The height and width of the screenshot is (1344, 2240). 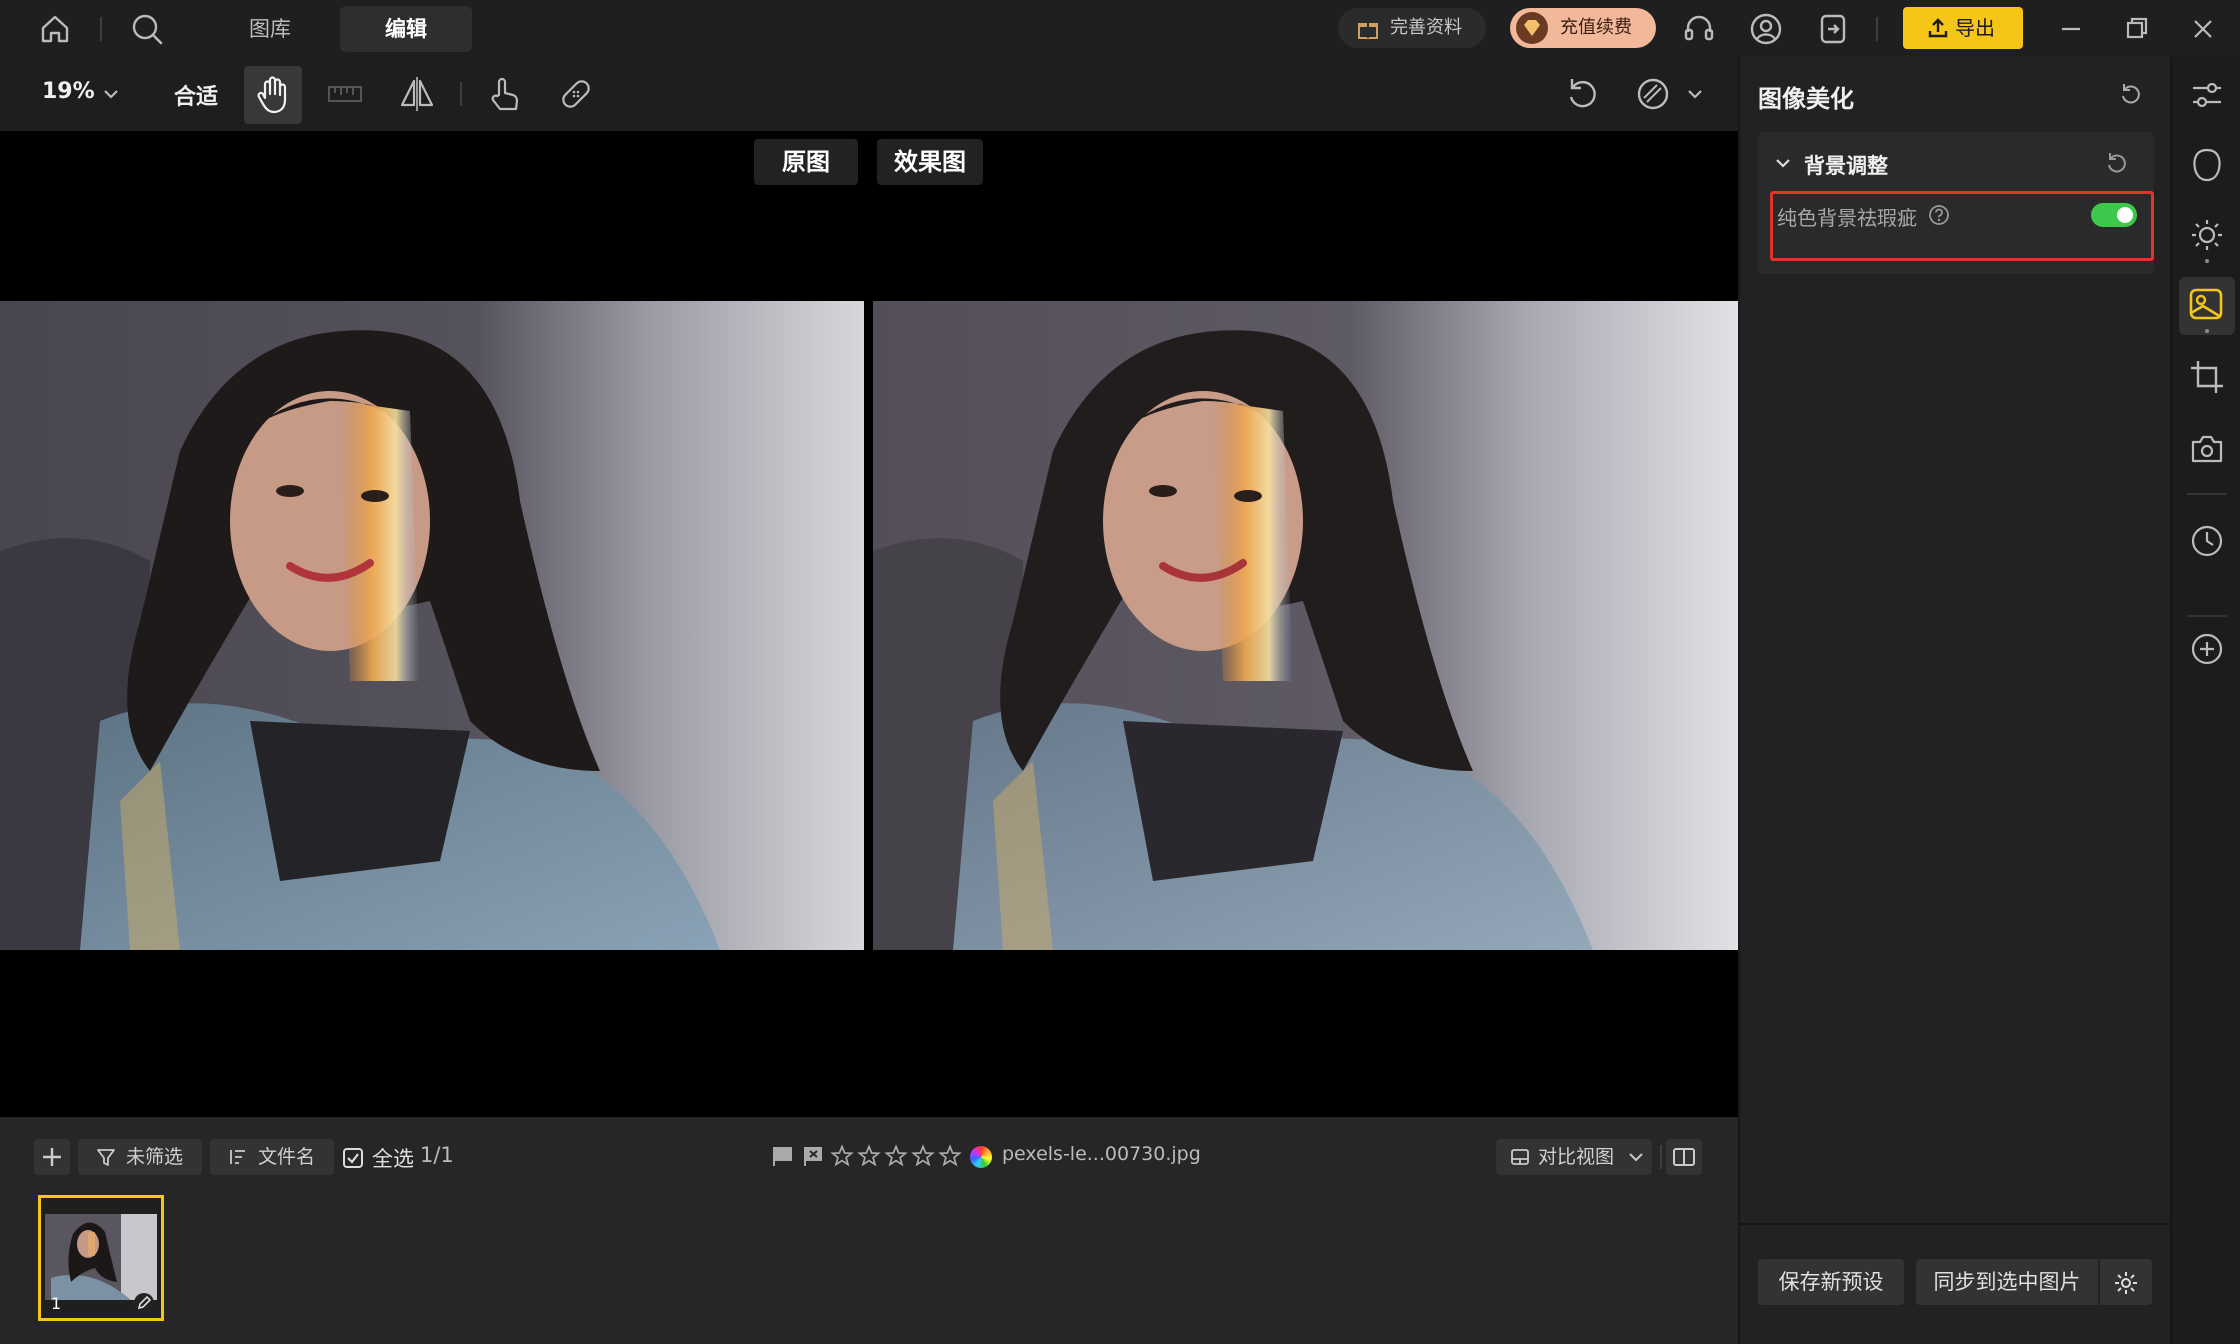 What do you see at coordinates (1962, 226) in the screenshot?
I see `highlight-box: 纯色背景祛瑕疵` at bounding box center [1962, 226].